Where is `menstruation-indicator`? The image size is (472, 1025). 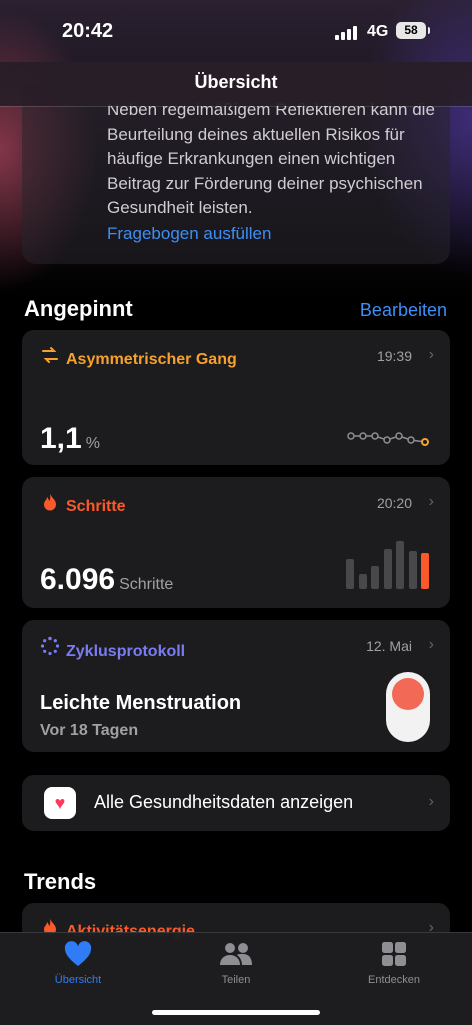 menstruation-indicator is located at coordinates (408, 707).